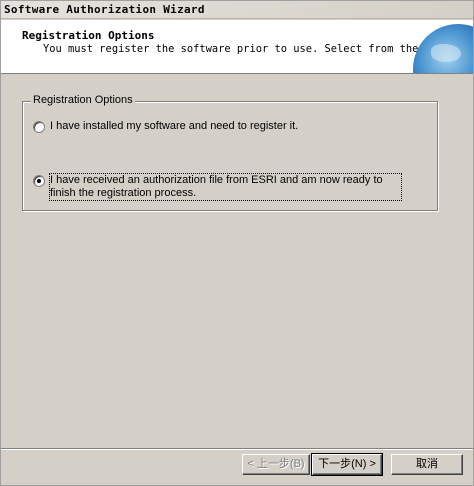  What do you see at coordinates (83, 100) in the screenshot?
I see `group-label: Registration Options` at bounding box center [83, 100].